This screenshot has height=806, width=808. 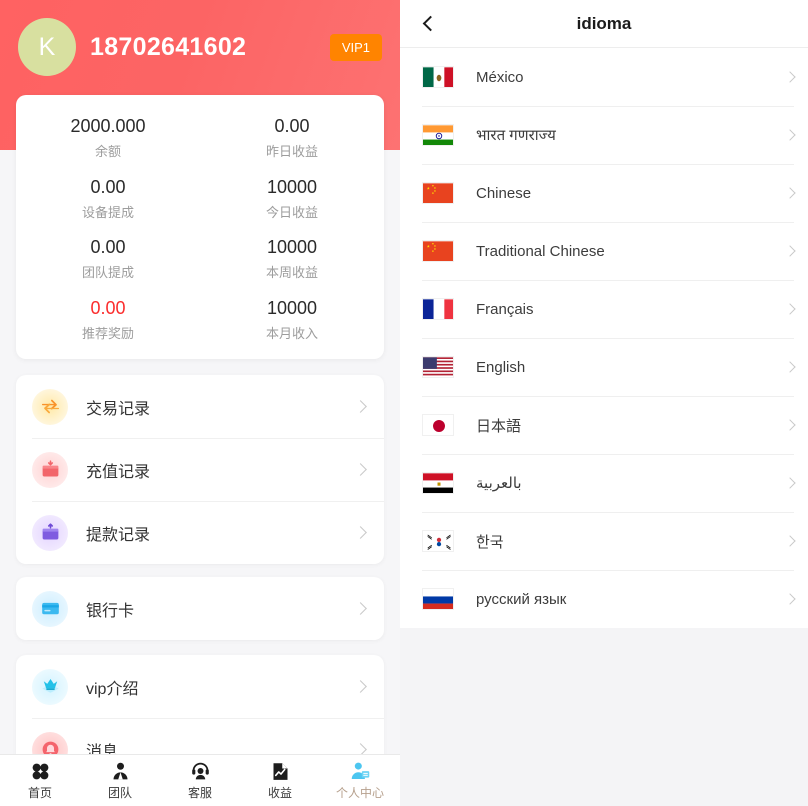 I want to click on language-item-korean: 한국, so click(x=604, y=541).